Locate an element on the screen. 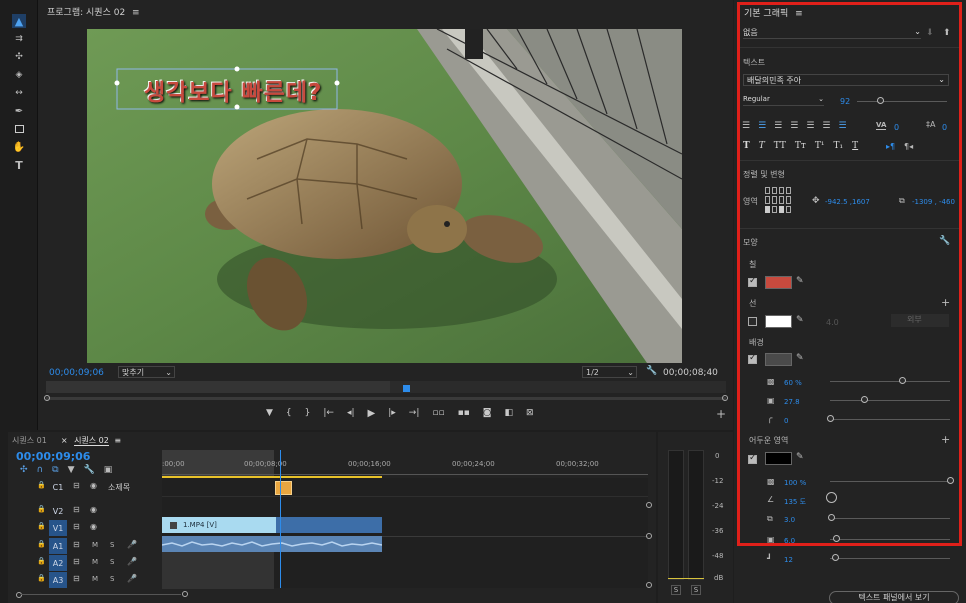 The image size is (966, 603). track-lanes: 1.MP4 [V] is located at coordinates (404, 519).